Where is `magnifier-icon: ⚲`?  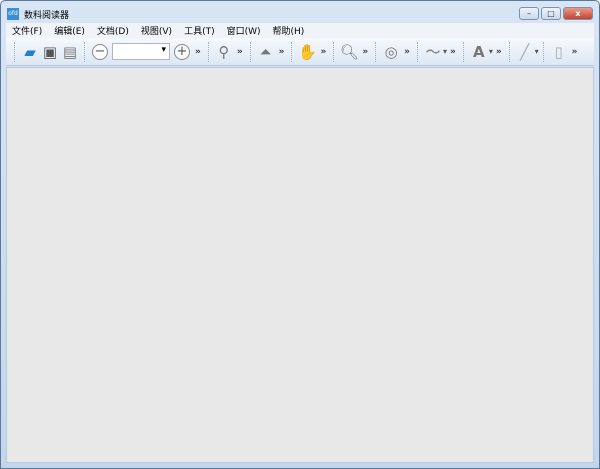 magnifier-icon: ⚲ is located at coordinates (224, 52).